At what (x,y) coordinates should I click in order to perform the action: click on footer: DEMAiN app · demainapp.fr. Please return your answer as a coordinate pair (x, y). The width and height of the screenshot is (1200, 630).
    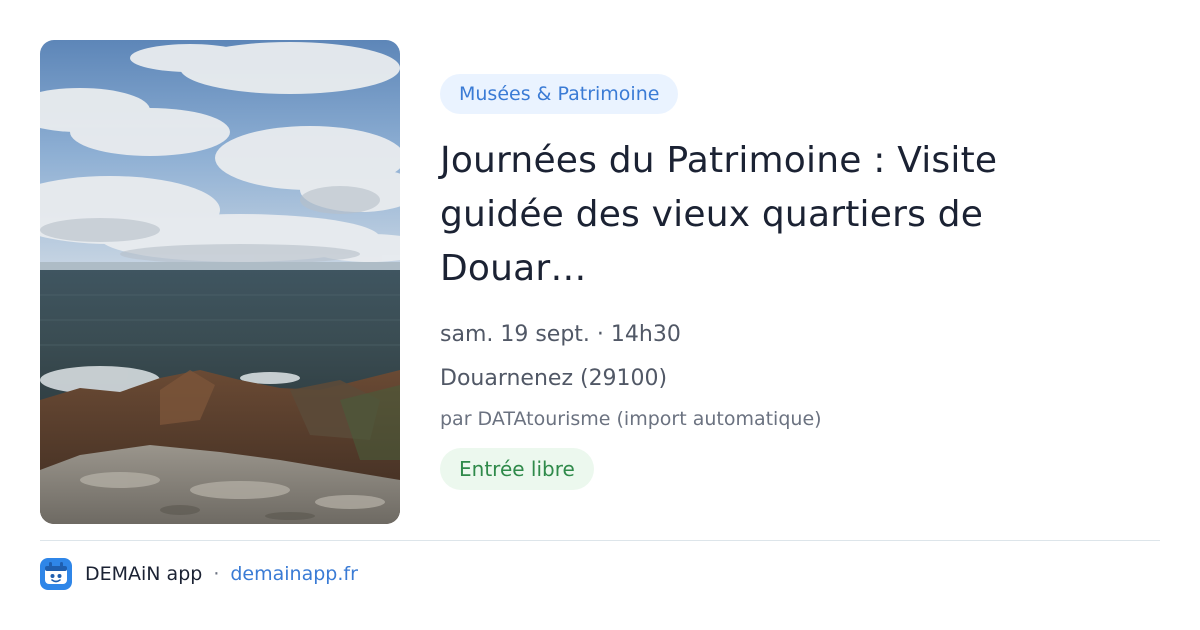
    Looking at the image, I should click on (199, 574).